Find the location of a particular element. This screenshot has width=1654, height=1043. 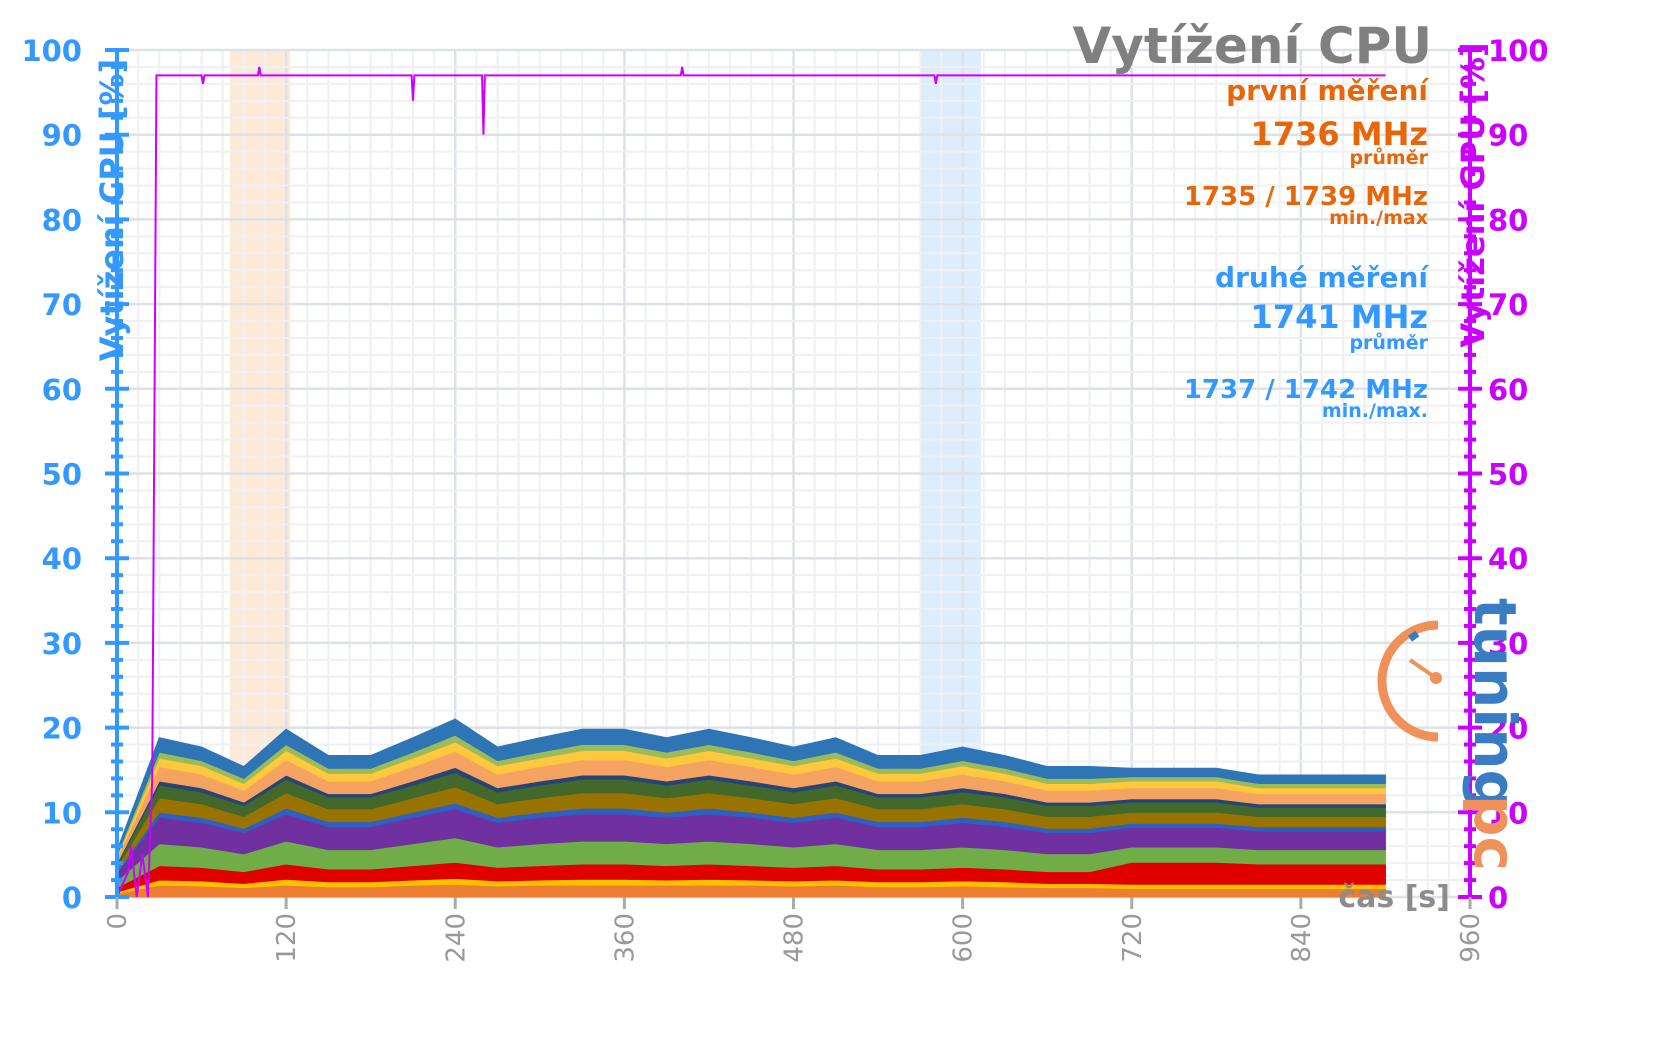

y2-tick-label: 0 is located at coordinates (1498, 898).